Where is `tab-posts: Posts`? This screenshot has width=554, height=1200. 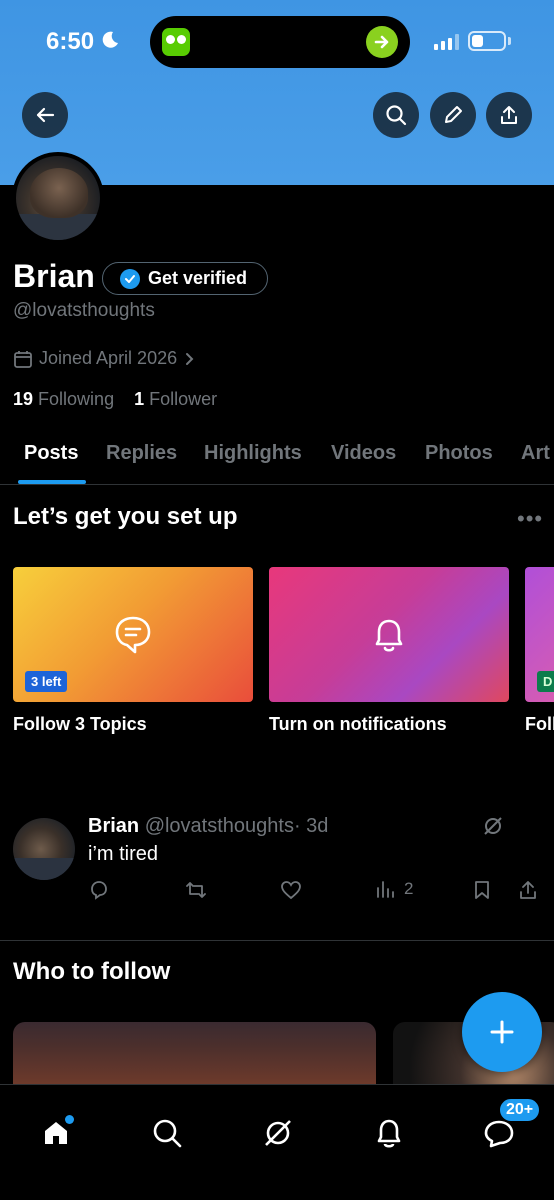 tab-posts: Posts is located at coordinates (51, 453).